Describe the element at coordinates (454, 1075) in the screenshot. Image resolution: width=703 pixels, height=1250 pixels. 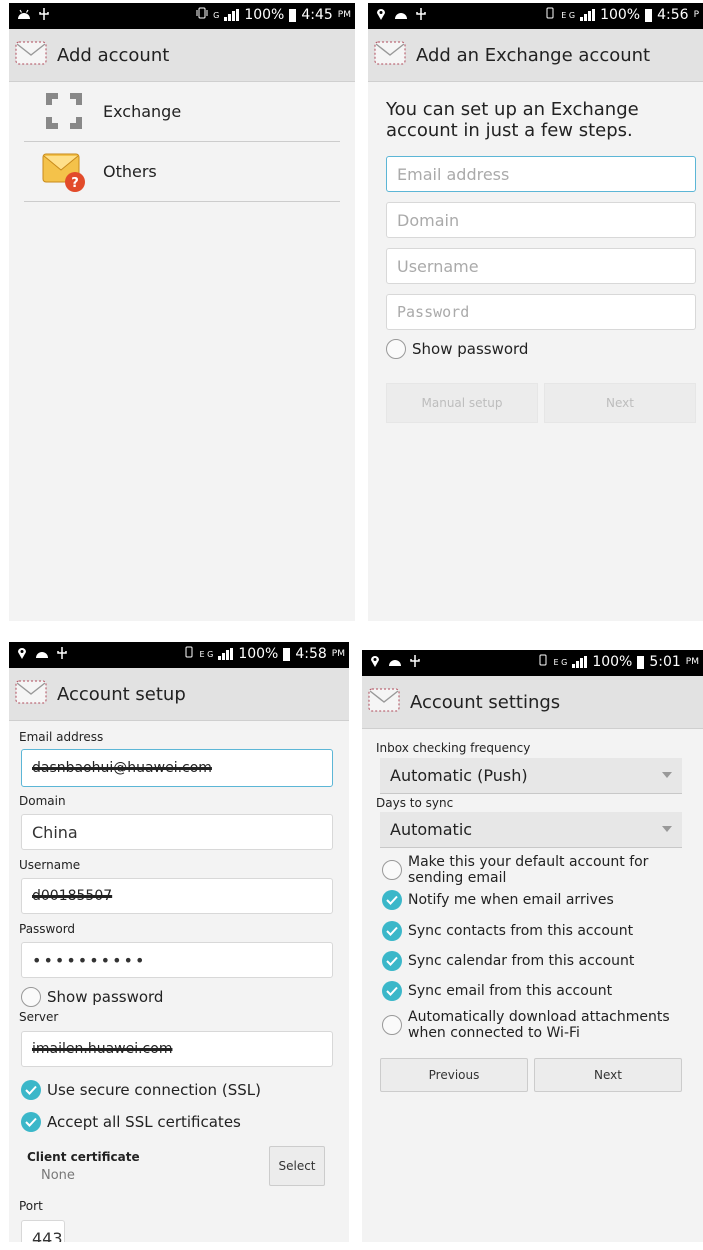
I see `previous-button: Previous` at that location.